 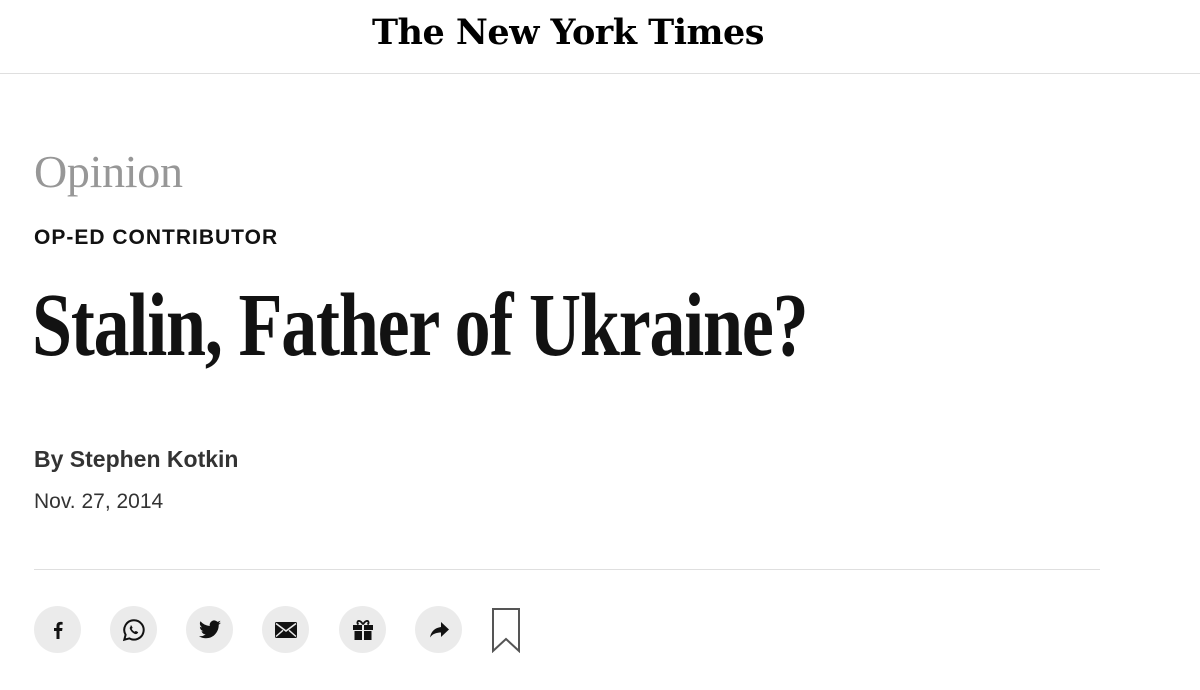 I want to click on save-article-button, so click(x=506, y=632).